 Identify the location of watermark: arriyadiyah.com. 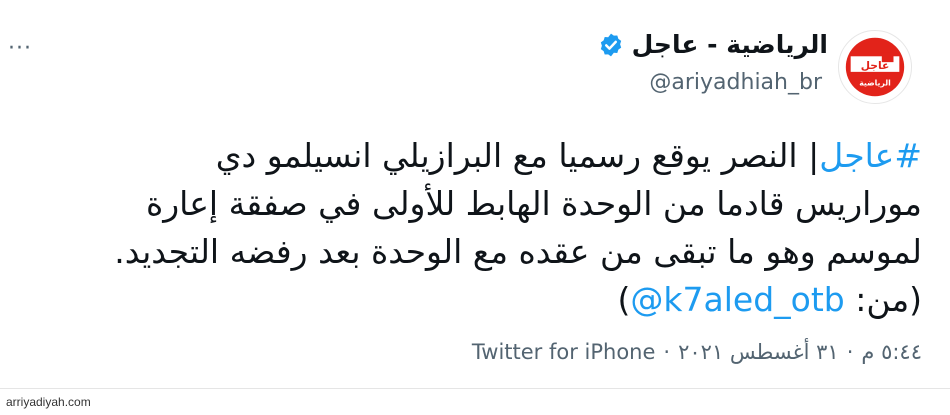
(48, 402).